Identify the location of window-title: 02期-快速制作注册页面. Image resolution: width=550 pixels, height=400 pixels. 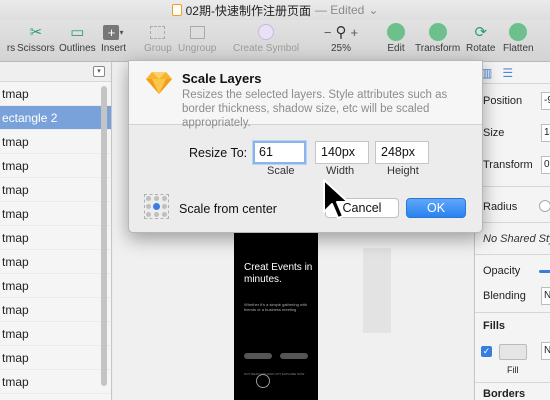
(248, 10).